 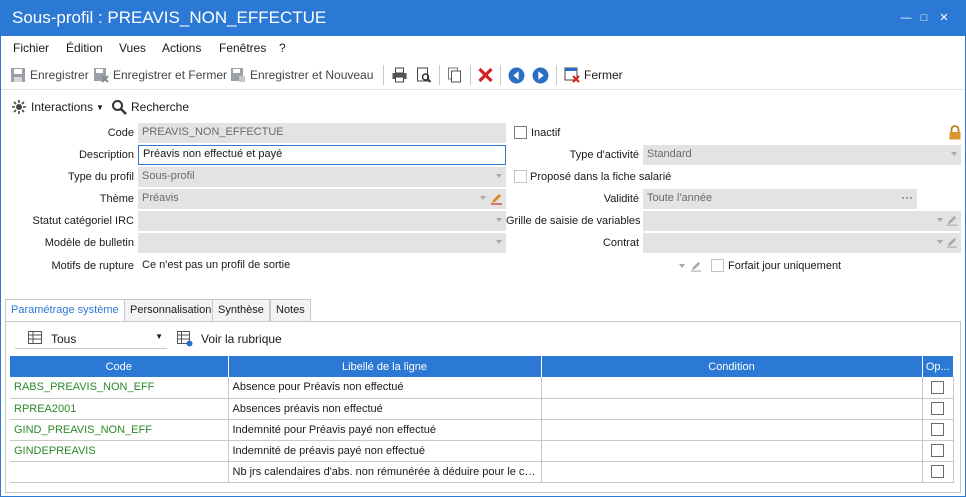 What do you see at coordinates (241, 310) in the screenshot?
I see `tab-synthese: Synthèse` at bounding box center [241, 310].